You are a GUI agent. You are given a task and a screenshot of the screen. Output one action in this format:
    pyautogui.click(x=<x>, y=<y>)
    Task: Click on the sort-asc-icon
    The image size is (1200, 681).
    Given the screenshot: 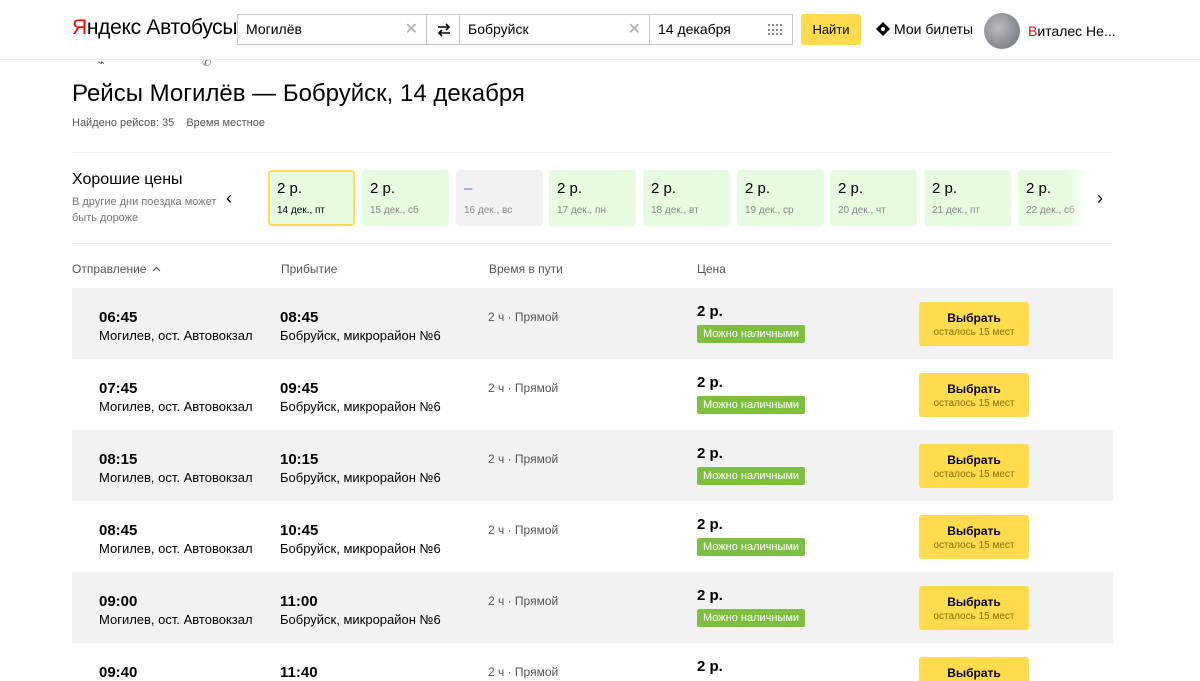 What is the action you would take?
    pyautogui.click(x=156, y=269)
    